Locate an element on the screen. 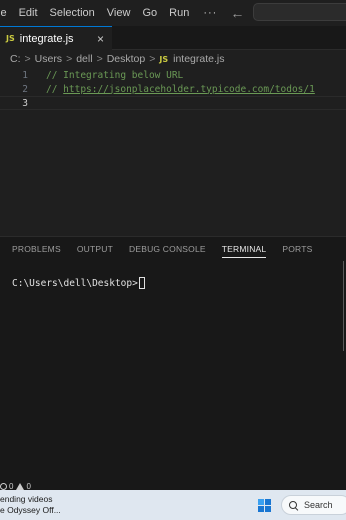 This screenshot has height=520, width=346. tab-integrate-js: JS integrate.js × is located at coordinates (56, 38).